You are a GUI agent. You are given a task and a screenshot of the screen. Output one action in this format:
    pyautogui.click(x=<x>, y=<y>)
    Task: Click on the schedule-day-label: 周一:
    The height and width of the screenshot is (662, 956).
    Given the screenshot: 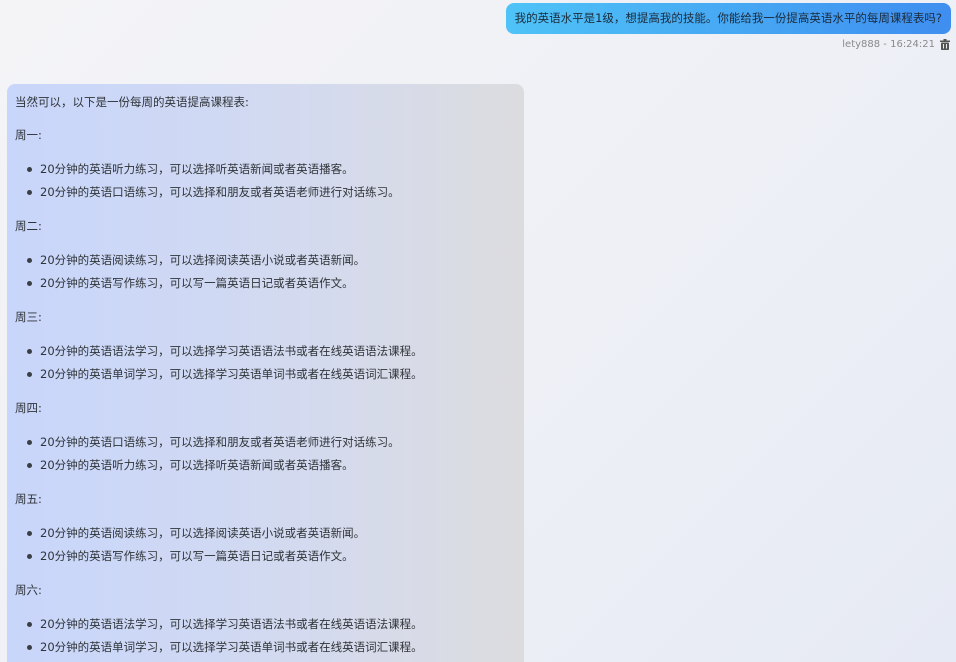 What is the action you would take?
    pyautogui.click(x=28, y=135)
    